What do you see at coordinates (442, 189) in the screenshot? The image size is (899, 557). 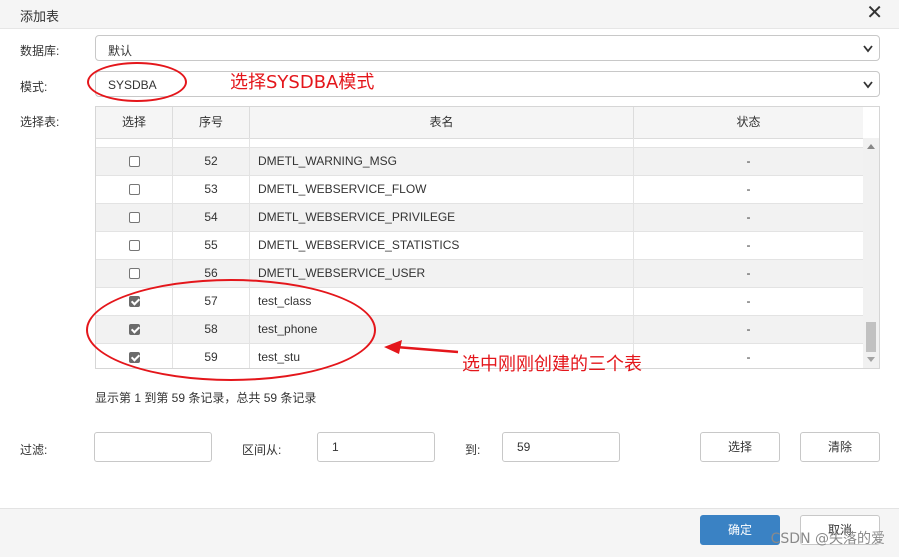 I see `row-table-name: DMETL_WEBSERVICE_FLOW` at bounding box center [442, 189].